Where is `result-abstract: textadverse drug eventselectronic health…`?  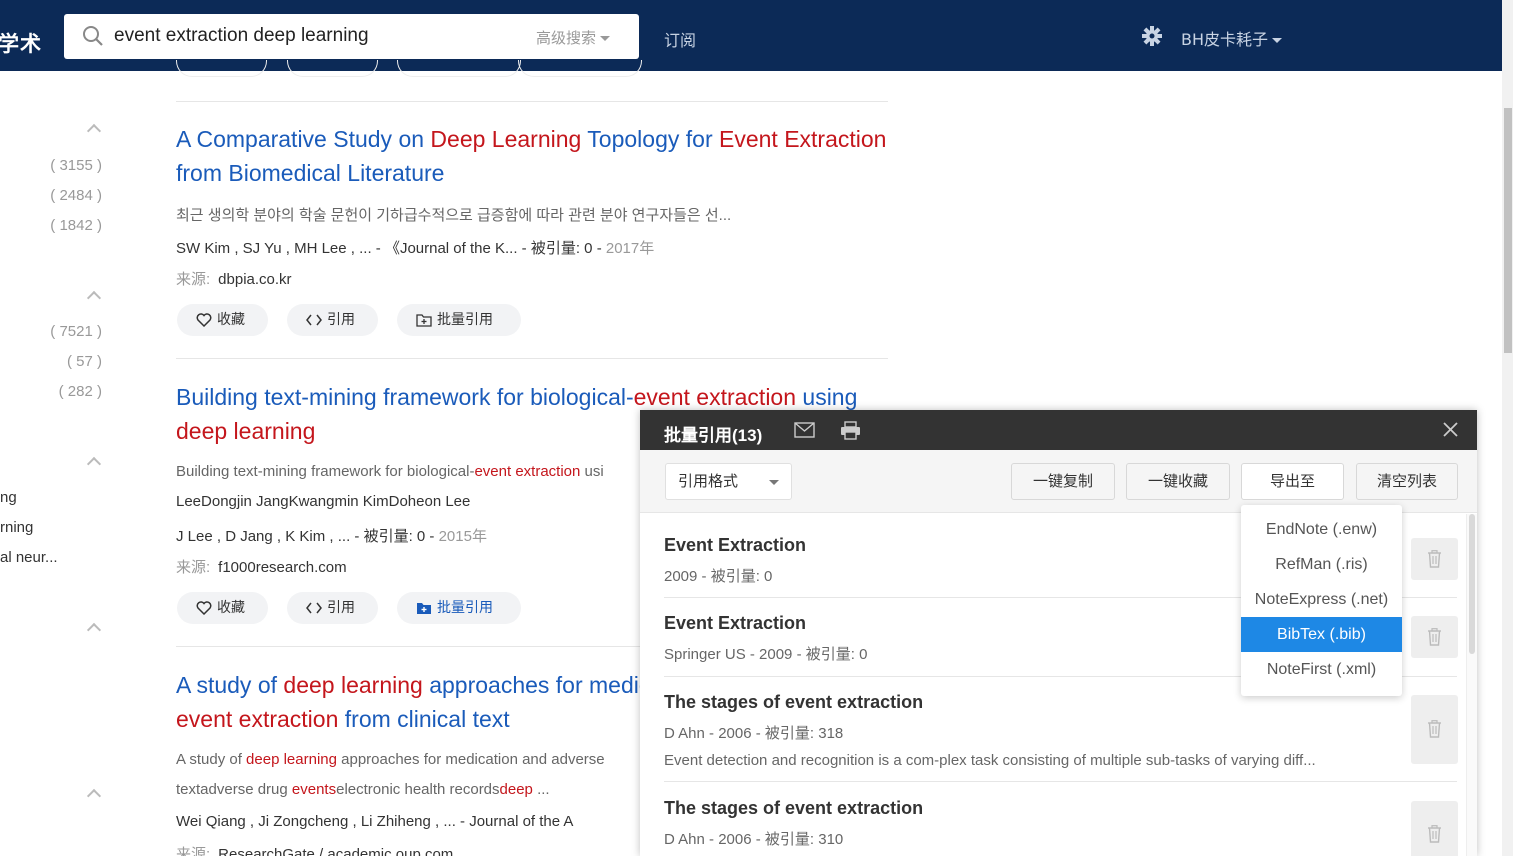
result-abstract: textadverse drug eventselectronic health… is located at coordinates (363, 789).